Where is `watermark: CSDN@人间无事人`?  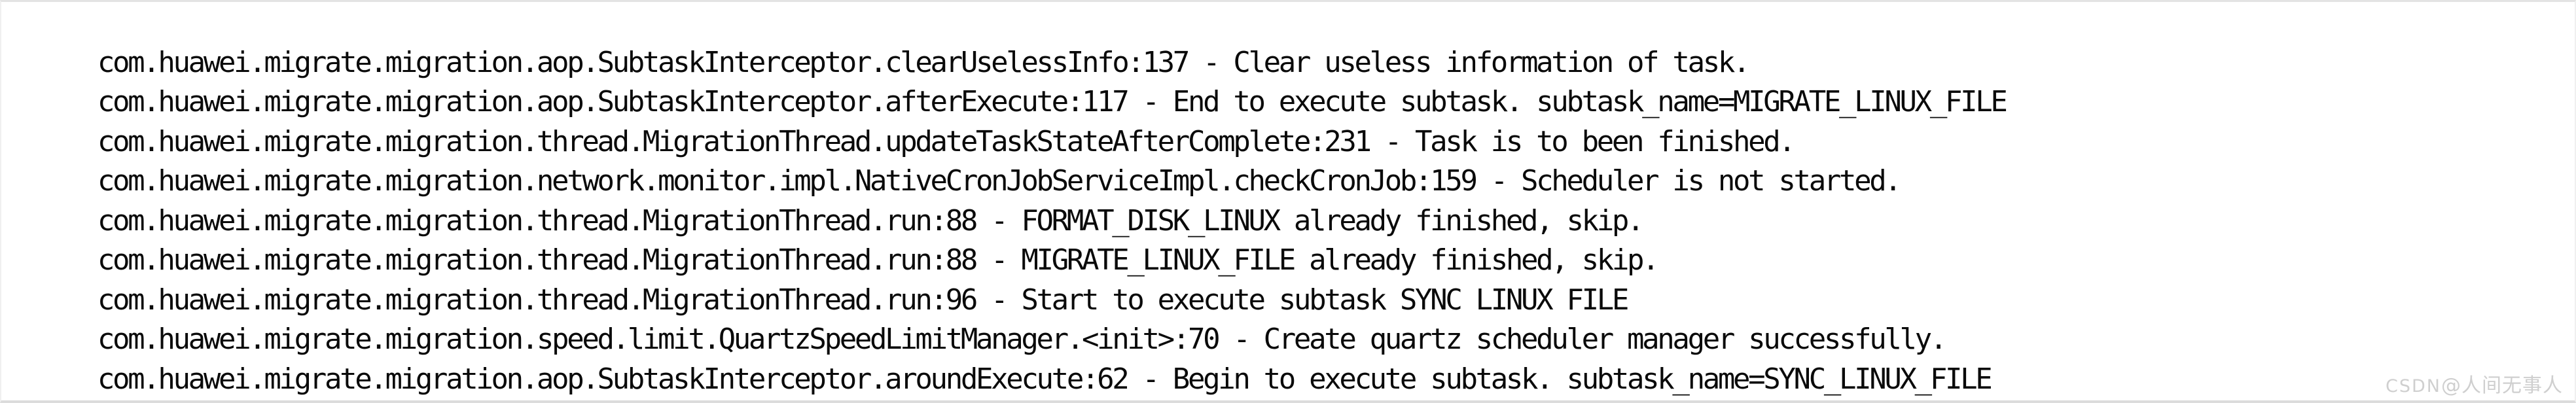 watermark: CSDN@人间无事人 is located at coordinates (2474, 384).